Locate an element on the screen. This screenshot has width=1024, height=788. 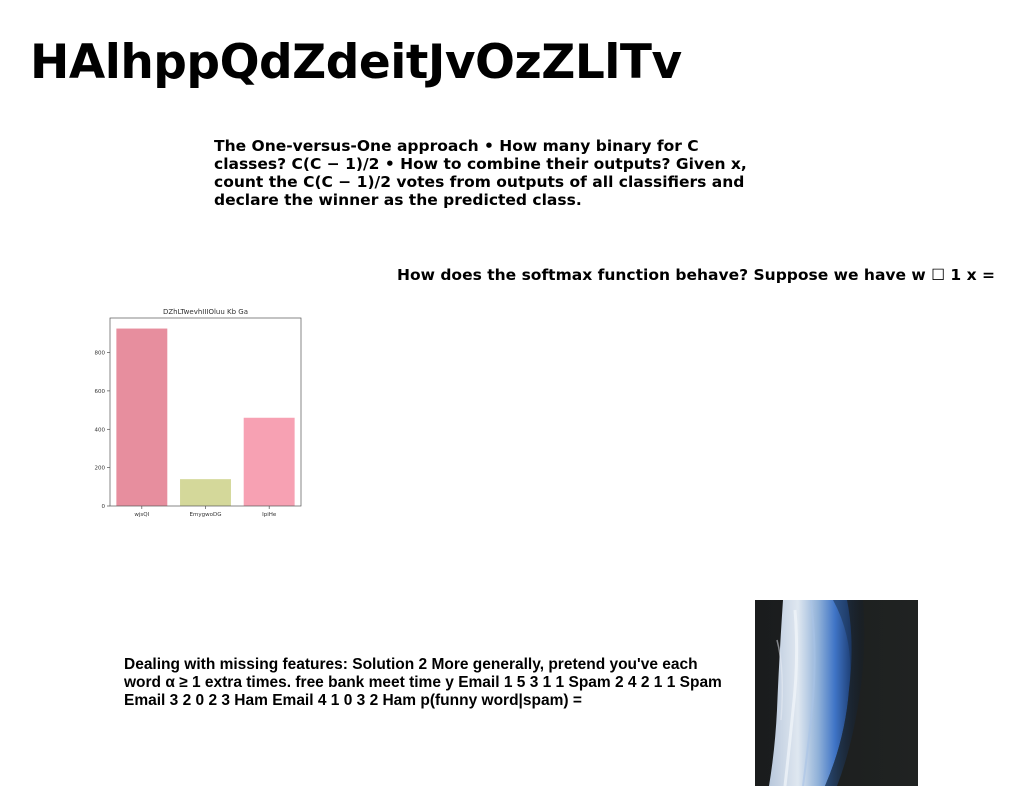
y-tick-label: 400 is located at coordinates (100, 430).